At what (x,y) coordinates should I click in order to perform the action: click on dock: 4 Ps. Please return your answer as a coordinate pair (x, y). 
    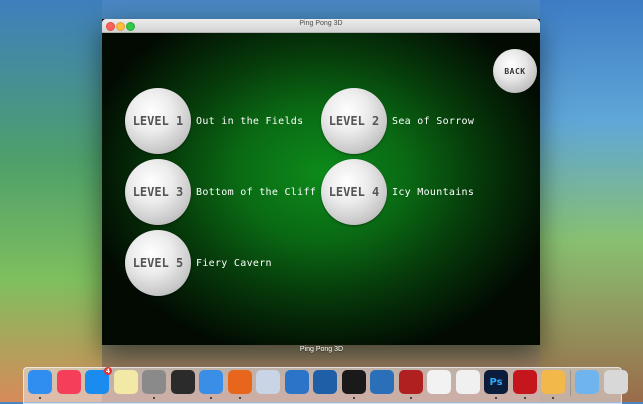
    Looking at the image, I should click on (325, 385).